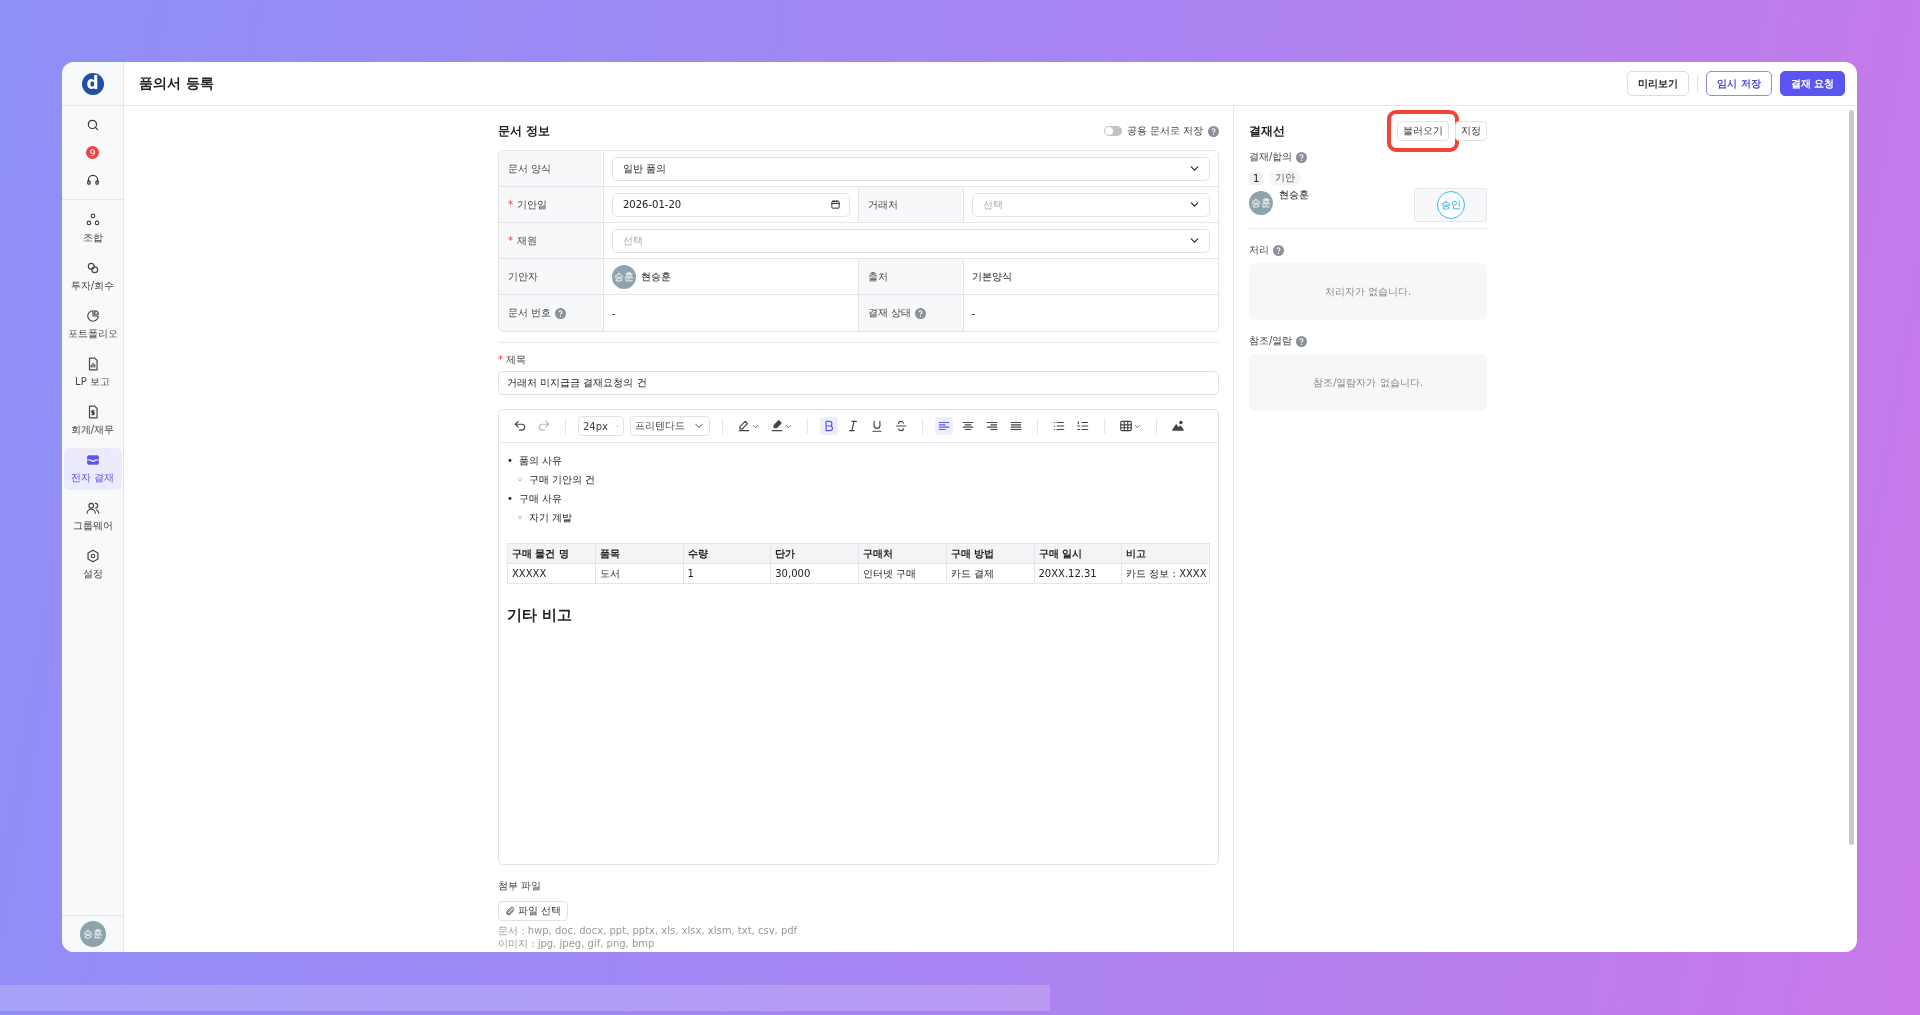  Describe the element at coordinates (1423, 131) in the screenshot. I see `approval-line-button: 불러오기` at that location.